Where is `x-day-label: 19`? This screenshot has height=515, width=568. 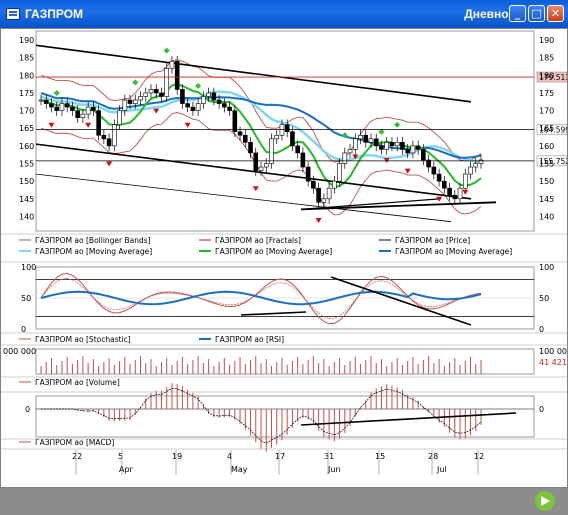
x-day-label: 19 is located at coordinates (177, 456).